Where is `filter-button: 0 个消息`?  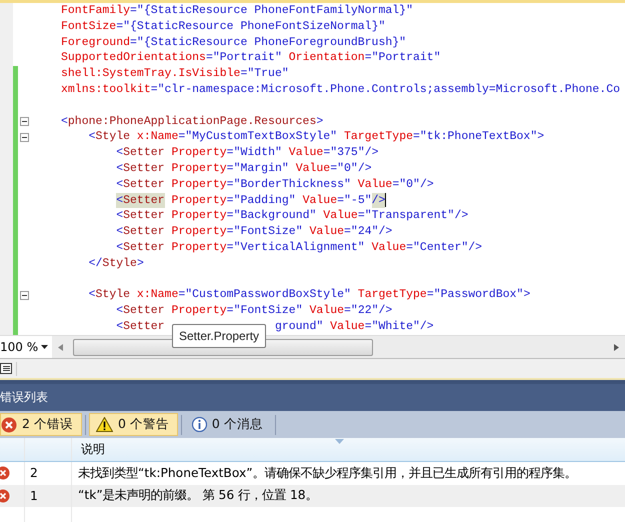 filter-button: 0 个消息 is located at coordinates (228, 424).